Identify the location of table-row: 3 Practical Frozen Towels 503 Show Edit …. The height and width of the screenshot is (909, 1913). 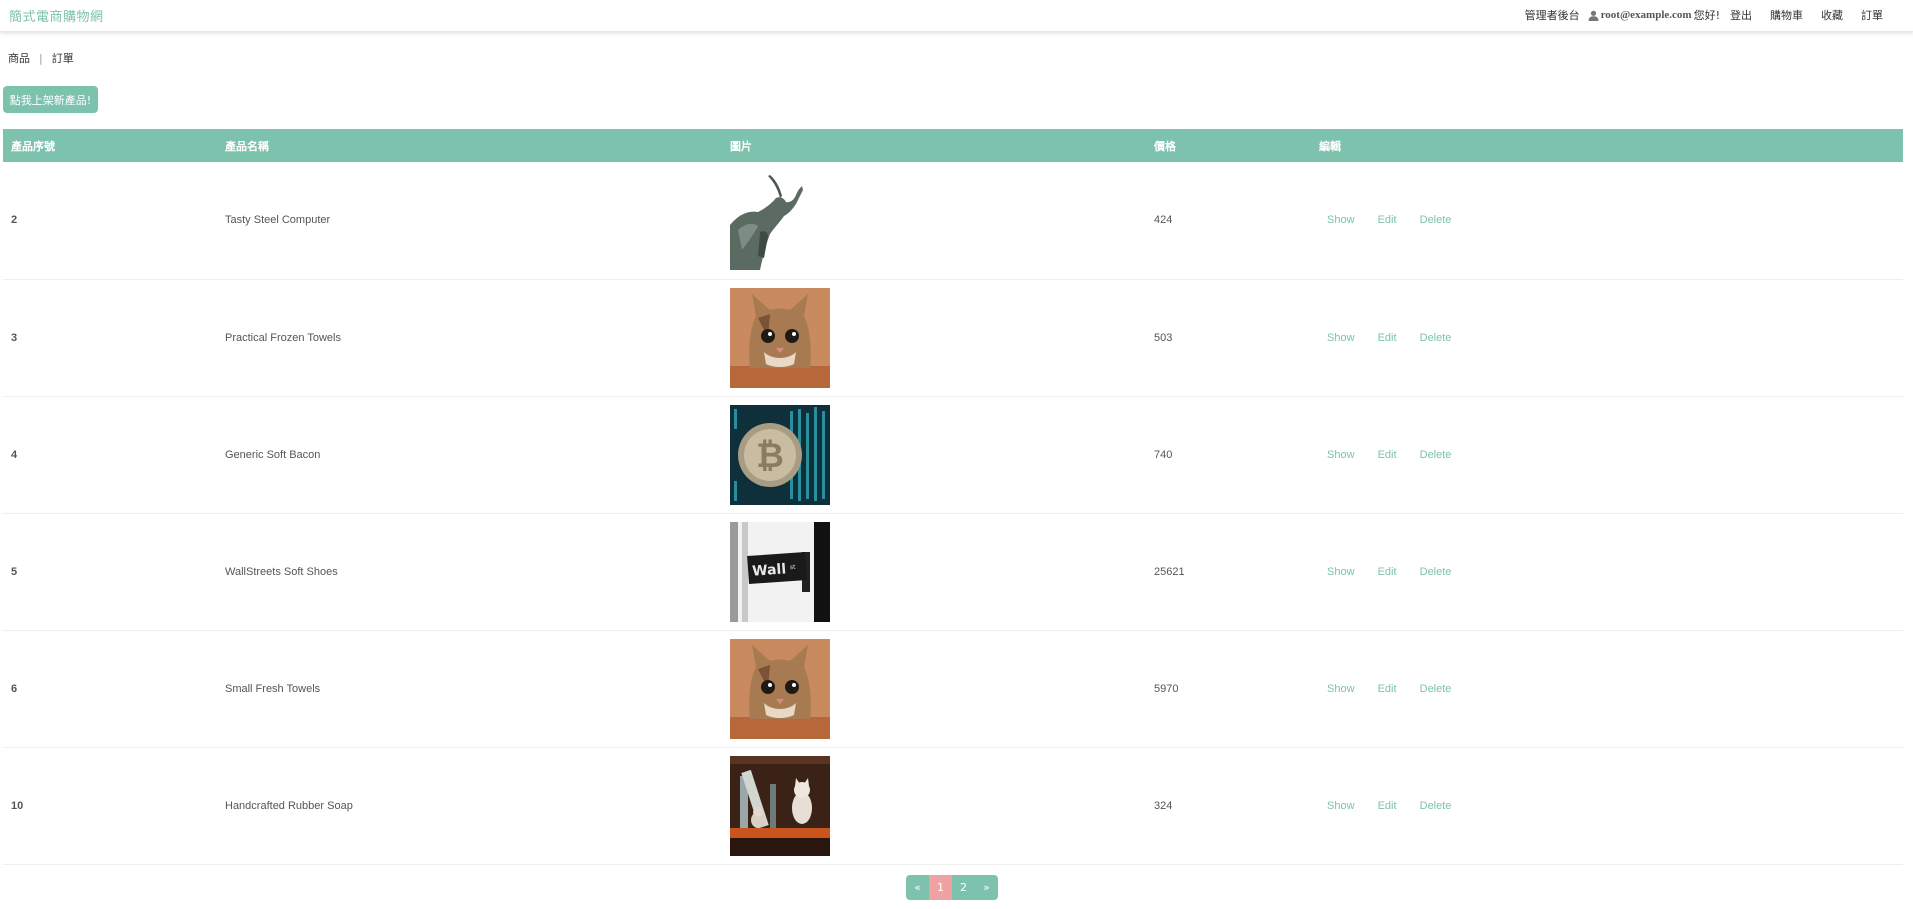
(953, 337).